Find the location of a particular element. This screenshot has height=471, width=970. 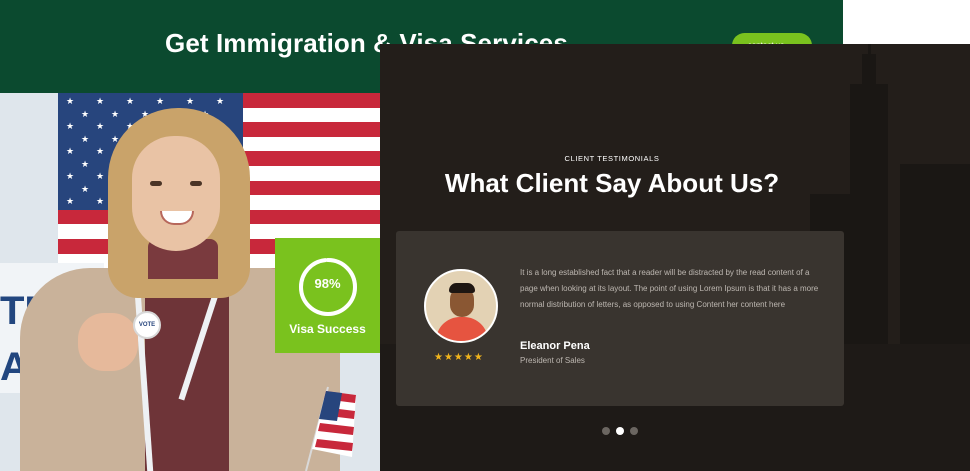

carousel-pagination is located at coordinates (620, 431).